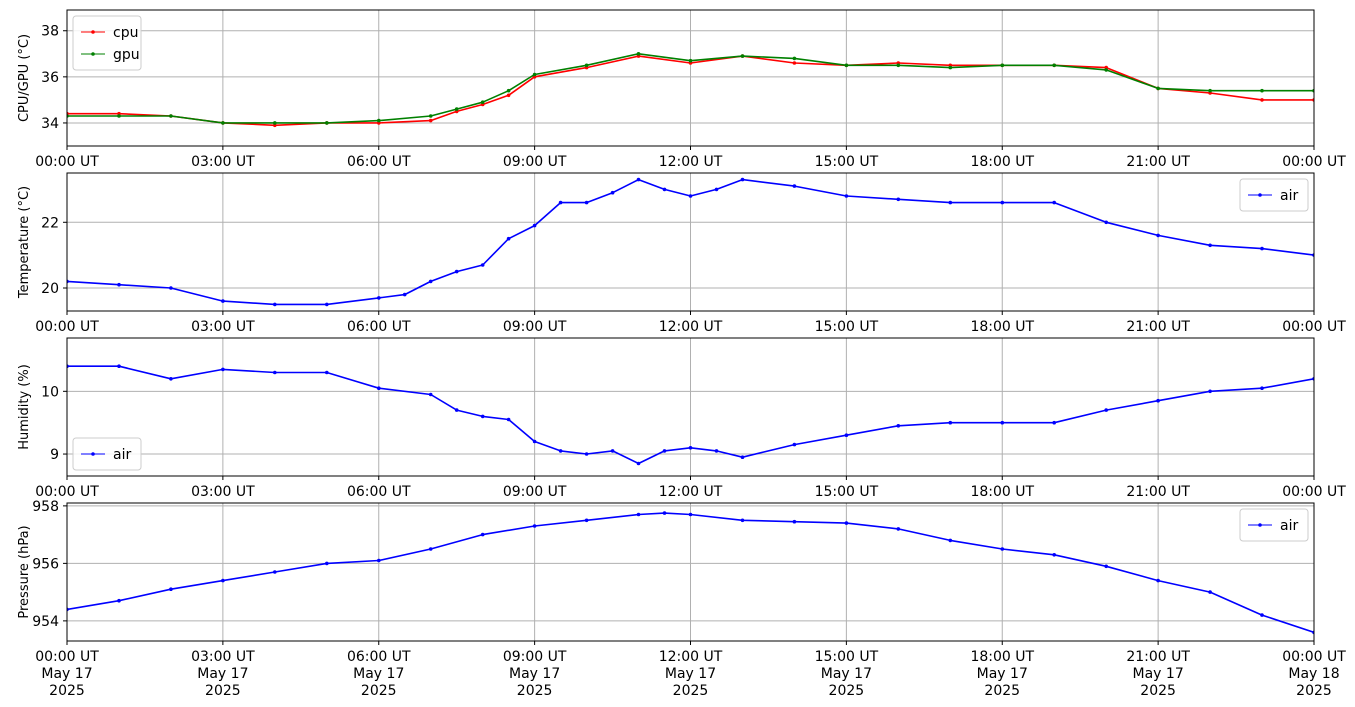 The image size is (1355, 707). What do you see at coordinates (125, 33) in the screenshot?
I see `legend-label-cpu: cpu` at bounding box center [125, 33].